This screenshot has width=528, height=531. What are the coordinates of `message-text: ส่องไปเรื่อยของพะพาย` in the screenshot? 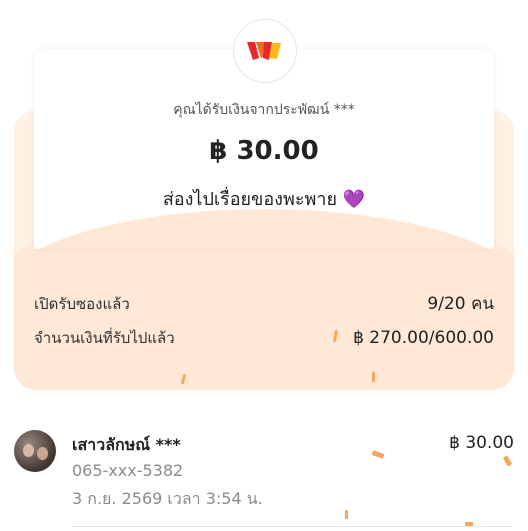 It's located at (250, 199).